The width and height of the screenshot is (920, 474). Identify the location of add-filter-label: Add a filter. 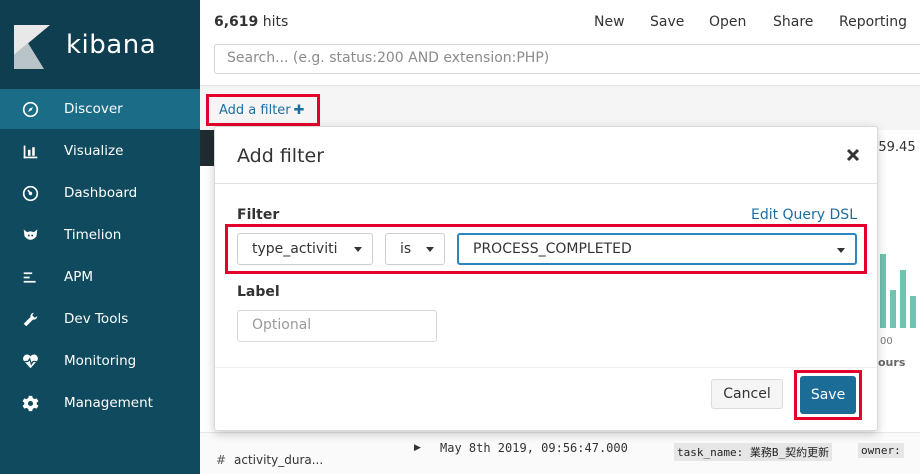
(255, 110).